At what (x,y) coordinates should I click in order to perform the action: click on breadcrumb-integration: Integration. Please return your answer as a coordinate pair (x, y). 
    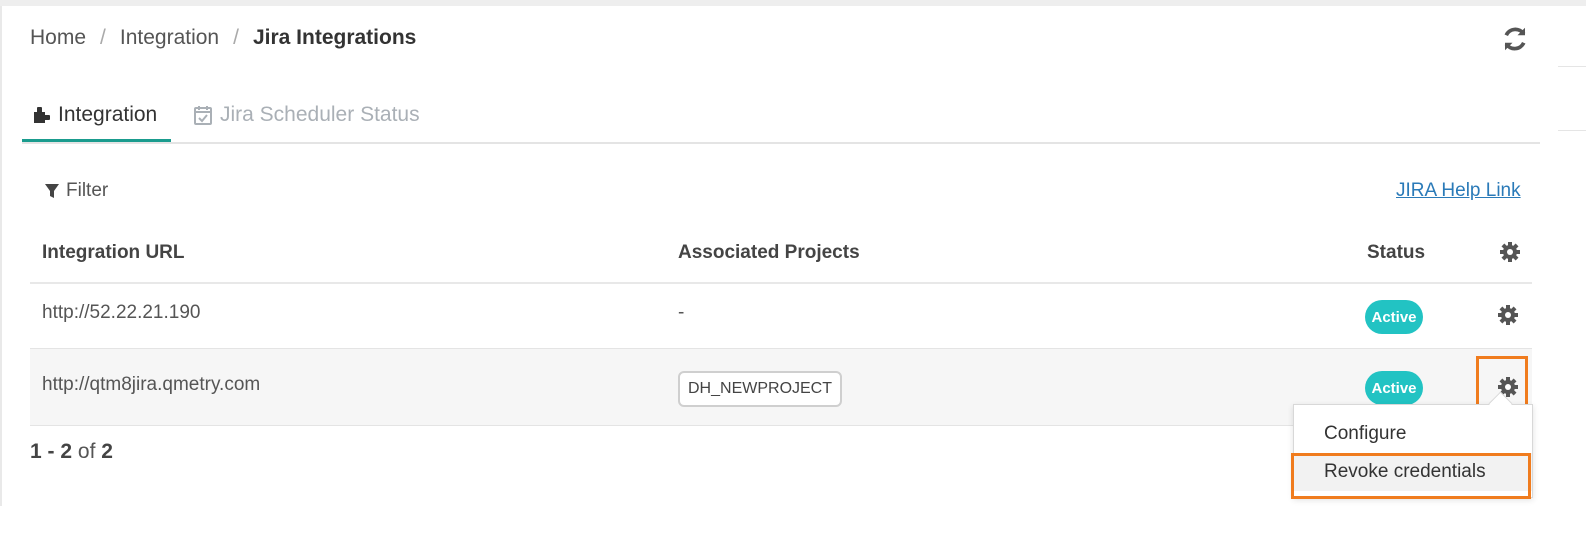
    Looking at the image, I should click on (169, 38).